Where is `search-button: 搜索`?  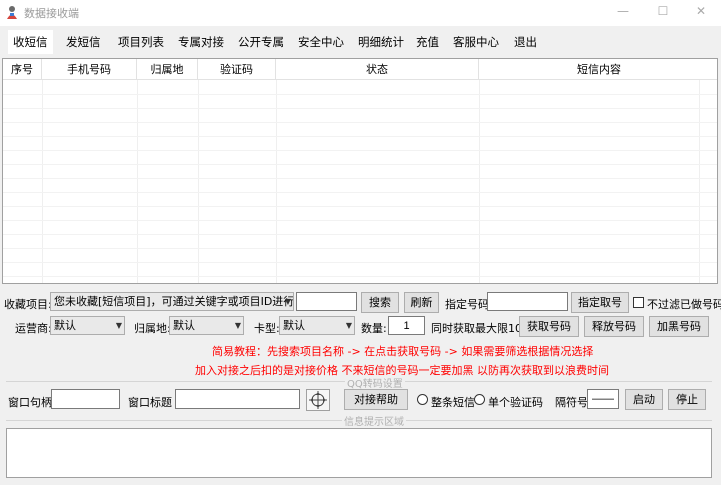 search-button: 搜索 is located at coordinates (380, 302).